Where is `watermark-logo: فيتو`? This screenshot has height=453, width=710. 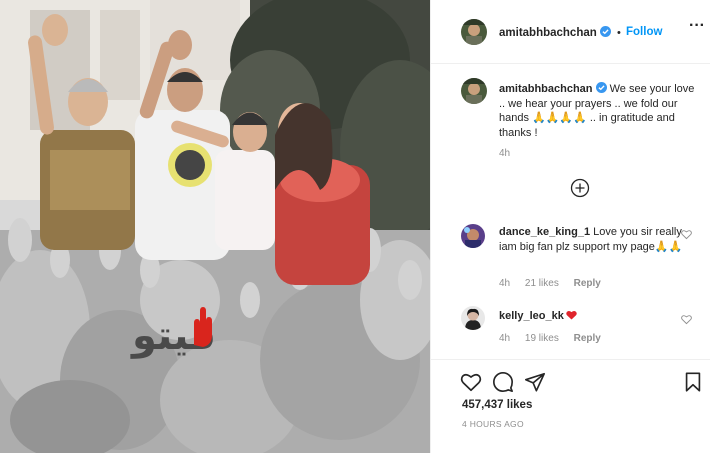
watermark-logo: فيتو is located at coordinates (200, 336).